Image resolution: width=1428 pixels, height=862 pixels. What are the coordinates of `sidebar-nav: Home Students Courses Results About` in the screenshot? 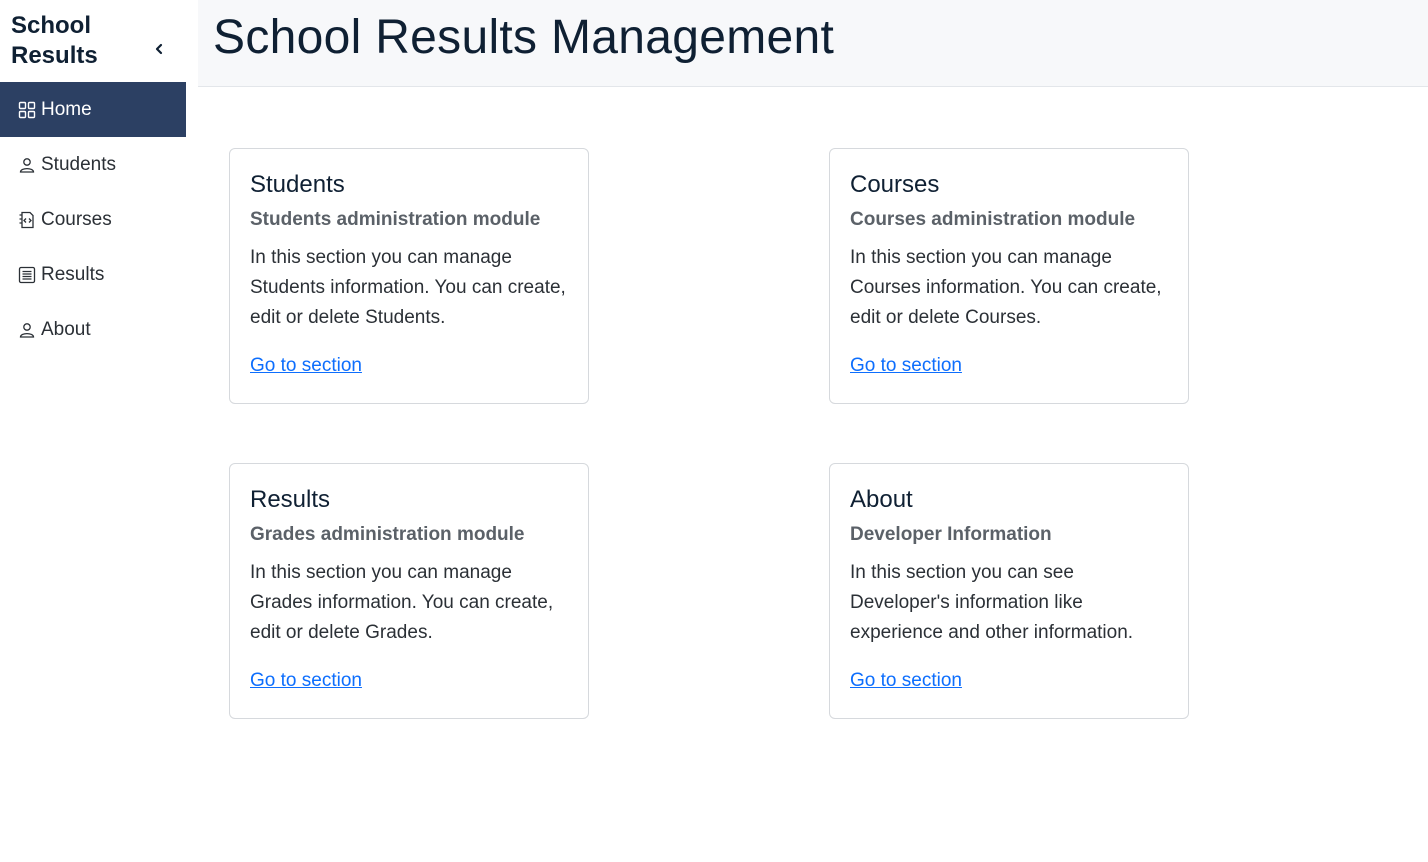 It's located at (93, 219).